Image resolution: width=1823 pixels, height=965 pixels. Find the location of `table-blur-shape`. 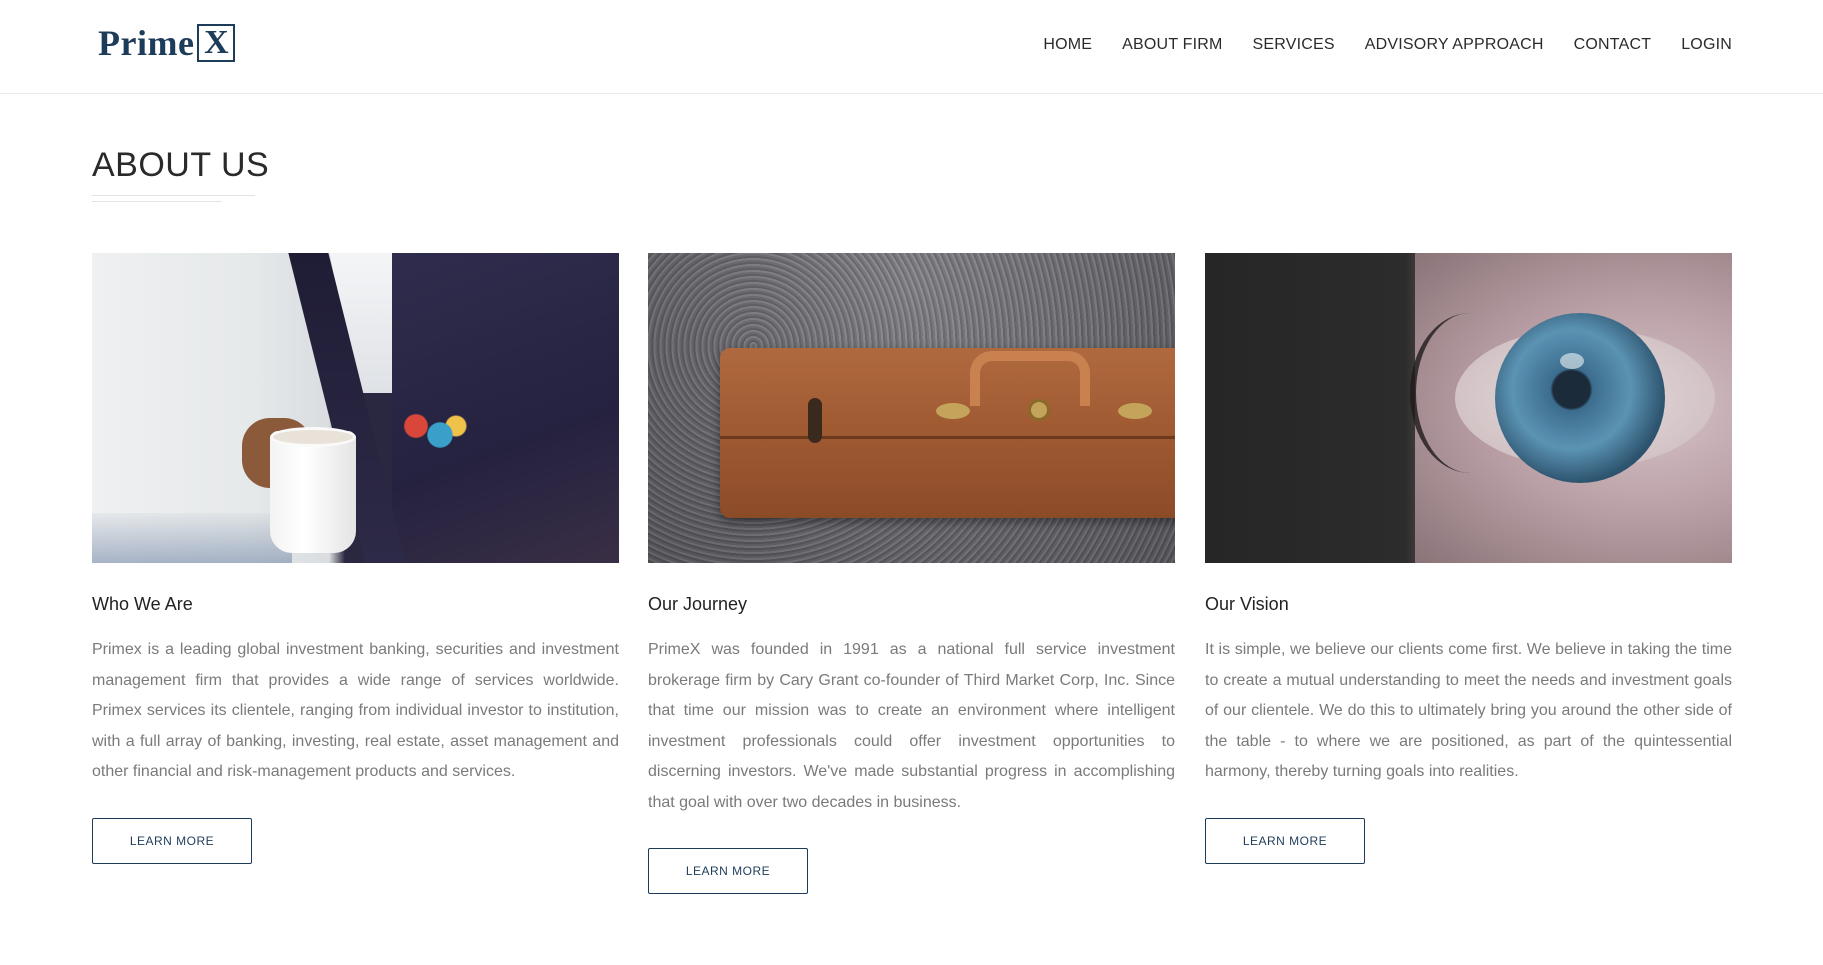

table-blur-shape is located at coordinates (192, 538).